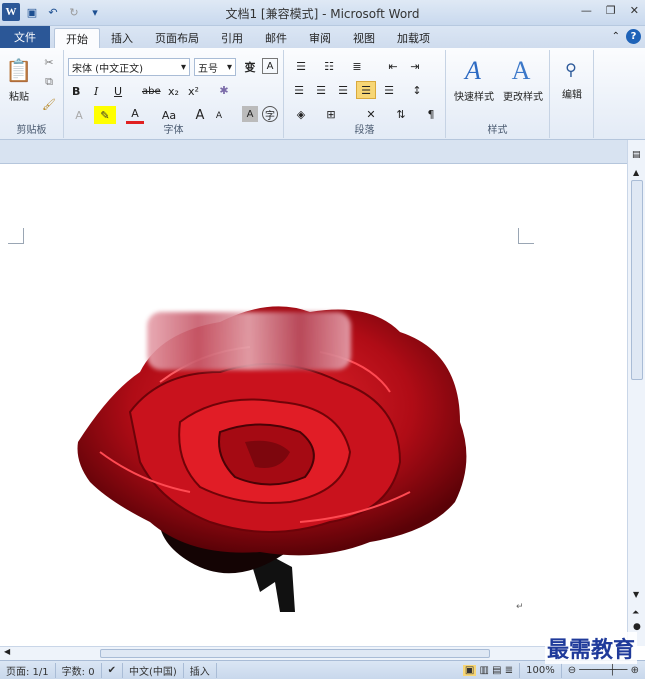  I want to click on minimize-icon: —, so click(586, 10).